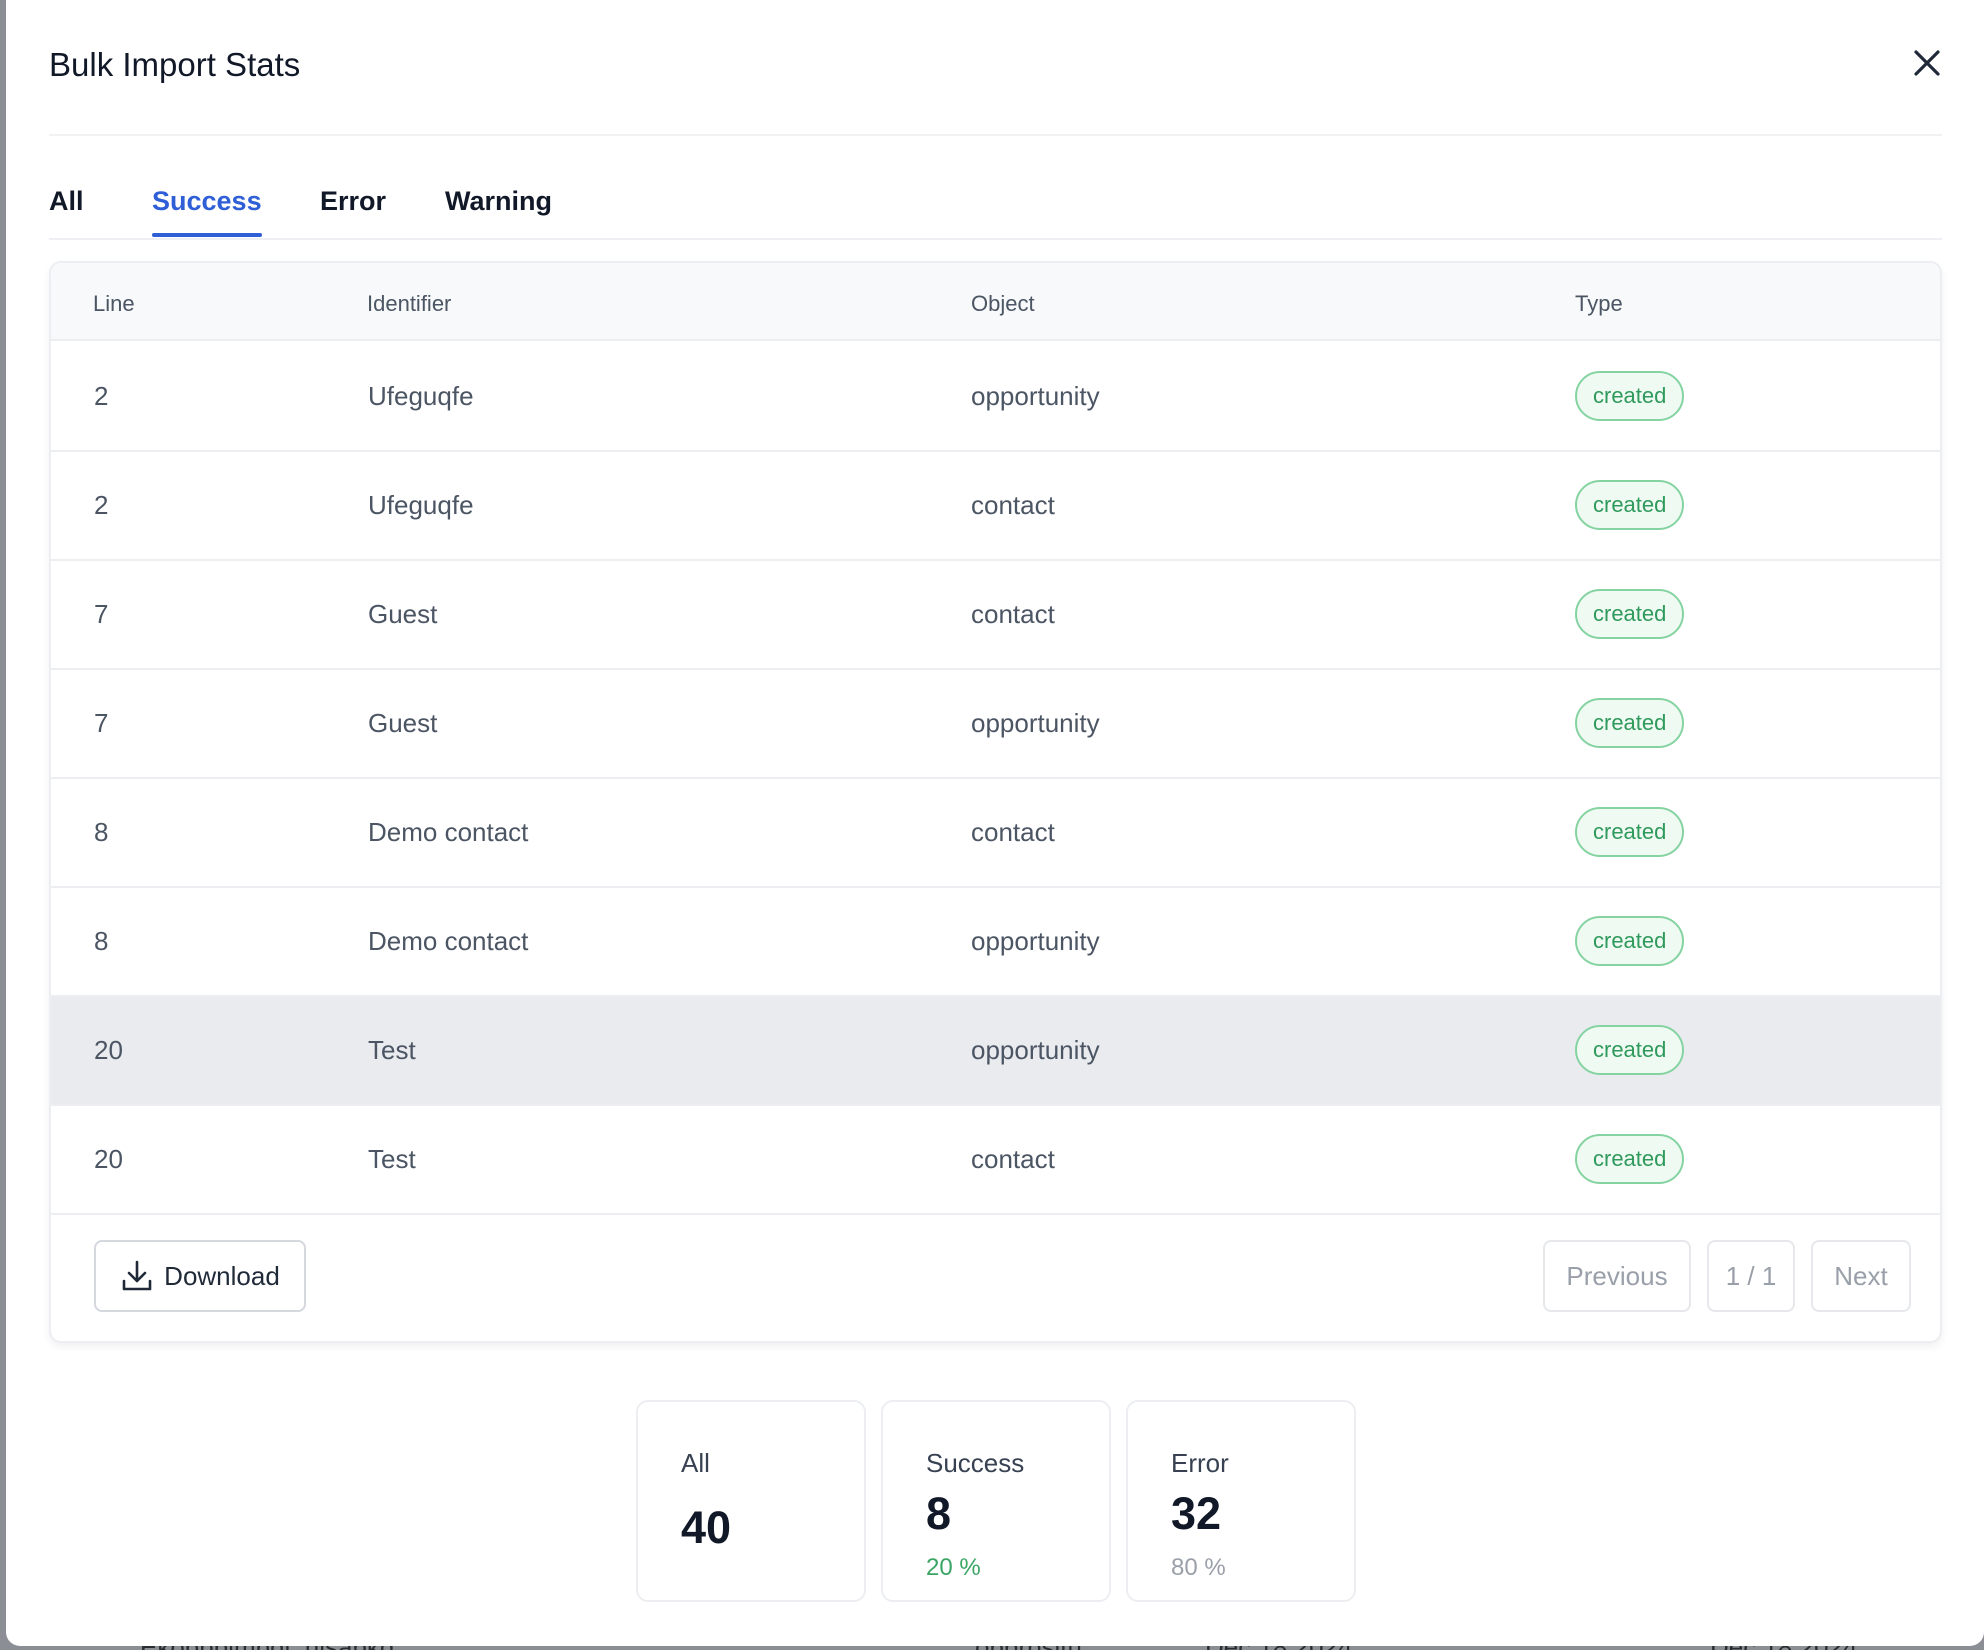 This screenshot has width=1984, height=1650. I want to click on stat-card-error: Error 32 80 %, so click(1241, 1501).